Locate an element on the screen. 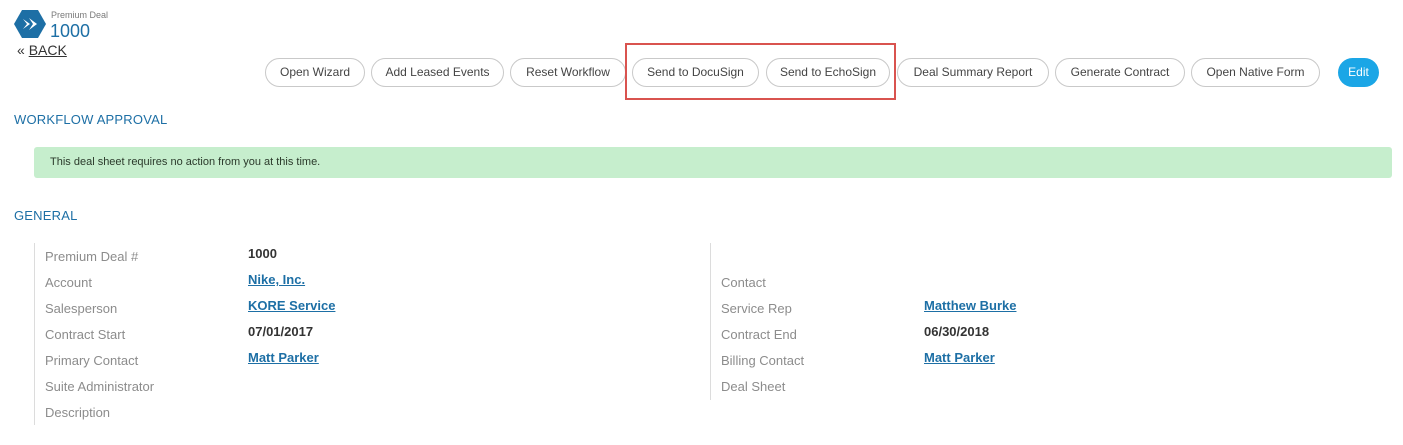 The width and height of the screenshot is (1403, 445). deal-sheet-label: Deal Sheet is located at coordinates (753, 386).